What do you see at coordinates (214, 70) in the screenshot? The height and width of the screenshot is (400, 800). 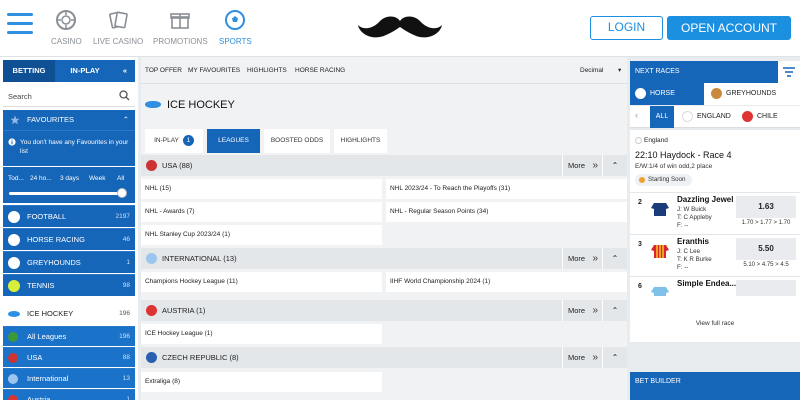 I see `link-my-favourites: MY FAVOURITES` at bounding box center [214, 70].